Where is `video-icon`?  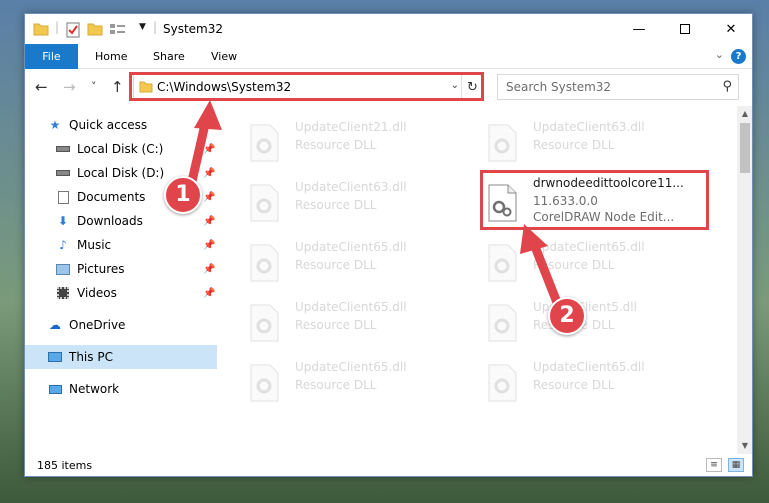 video-icon is located at coordinates (63, 293).